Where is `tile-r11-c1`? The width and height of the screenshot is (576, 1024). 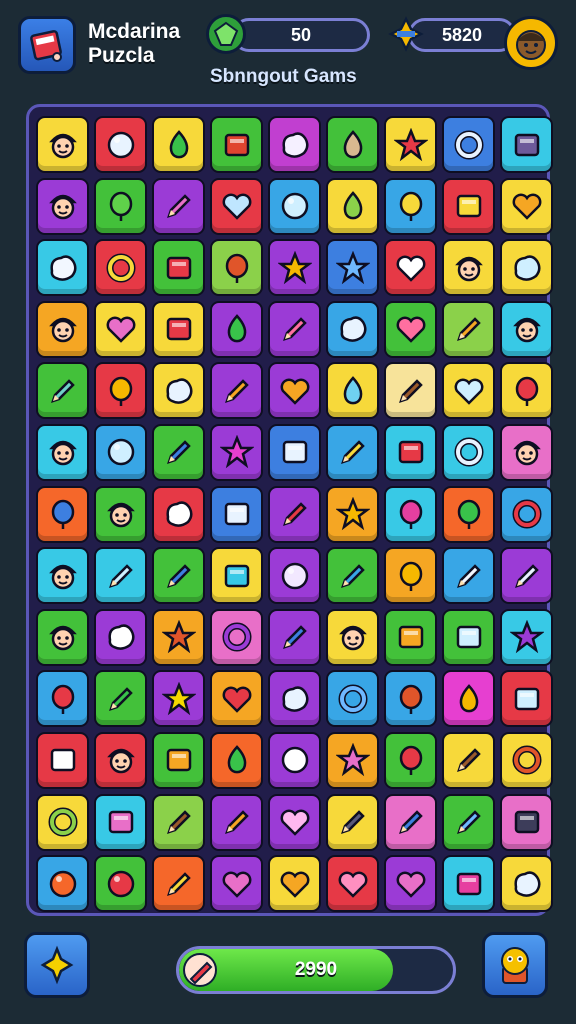 tile-r11-c1 is located at coordinates (62, 760).